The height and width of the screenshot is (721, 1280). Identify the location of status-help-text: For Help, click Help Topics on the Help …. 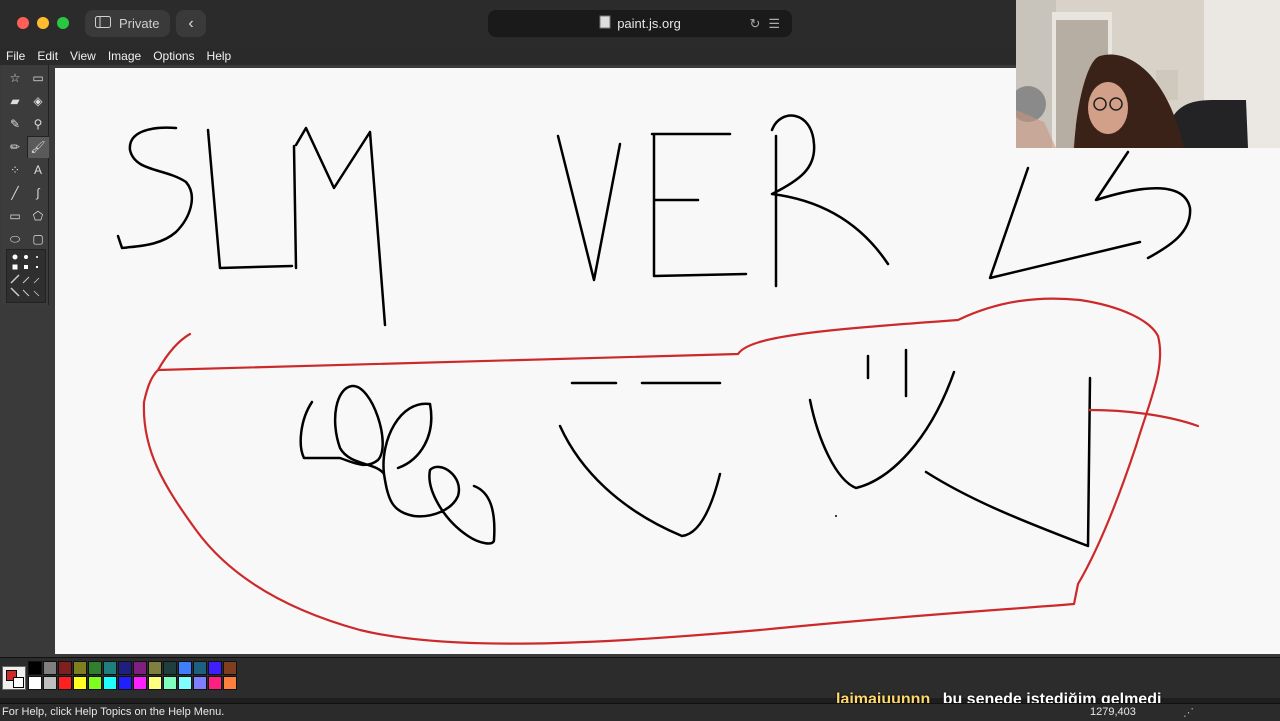
(113, 712).